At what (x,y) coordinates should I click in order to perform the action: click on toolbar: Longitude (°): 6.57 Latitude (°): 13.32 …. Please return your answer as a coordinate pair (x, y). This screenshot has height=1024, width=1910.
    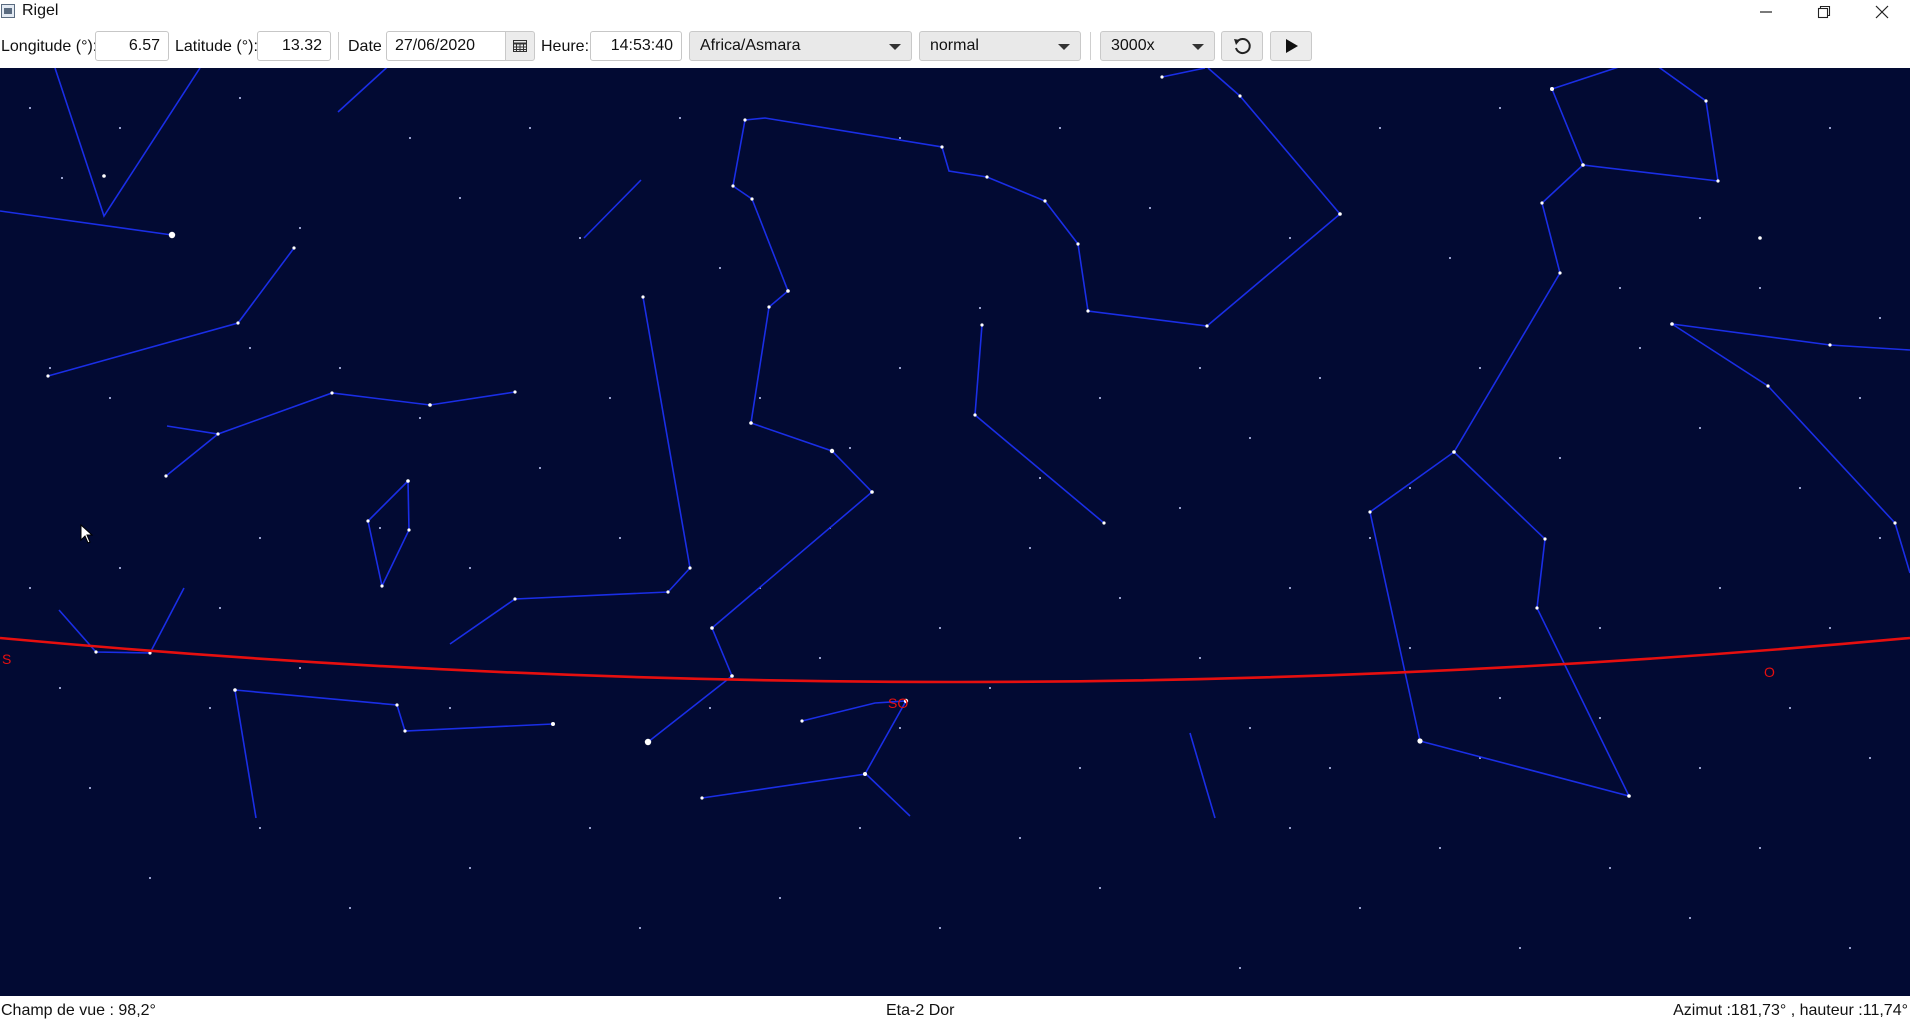
    Looking at the image, I should click on (955, 46).